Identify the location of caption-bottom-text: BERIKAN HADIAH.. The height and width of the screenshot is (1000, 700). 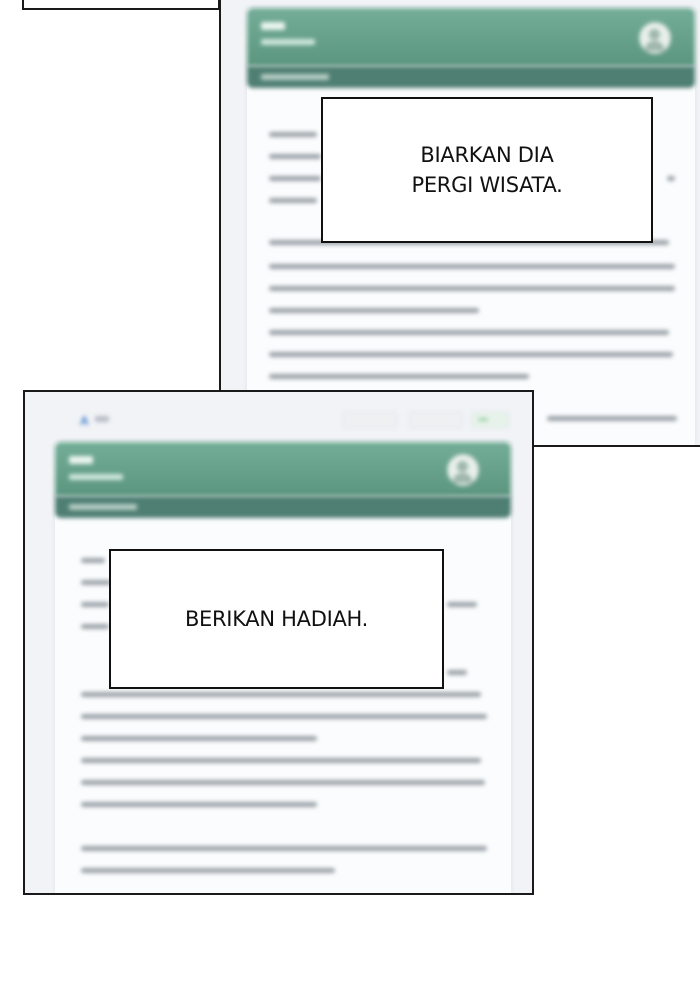
(276, 619).